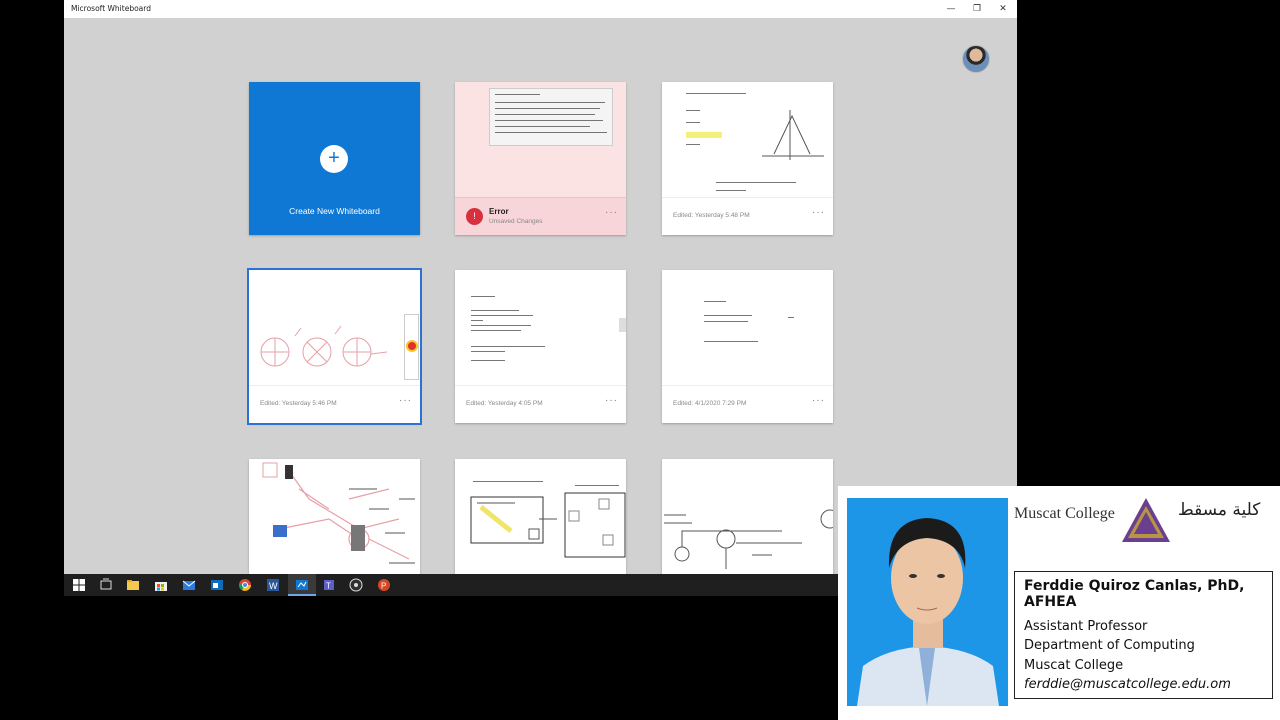 This screenshot has width=1280, height=720. Describe the element at coordinates (217, 585) in the screenshot. I see `outlook-icon` at that location.